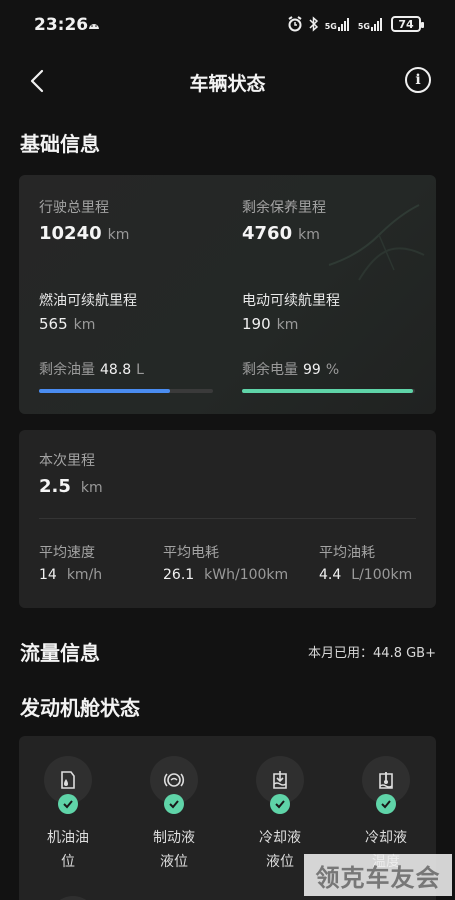 This screenshot has height=900, width=455. What do you see at coordinates (116, 370) in the screenshot?
I see `fuel-remaining-value: 48.8` at bounding box center [116, 370].